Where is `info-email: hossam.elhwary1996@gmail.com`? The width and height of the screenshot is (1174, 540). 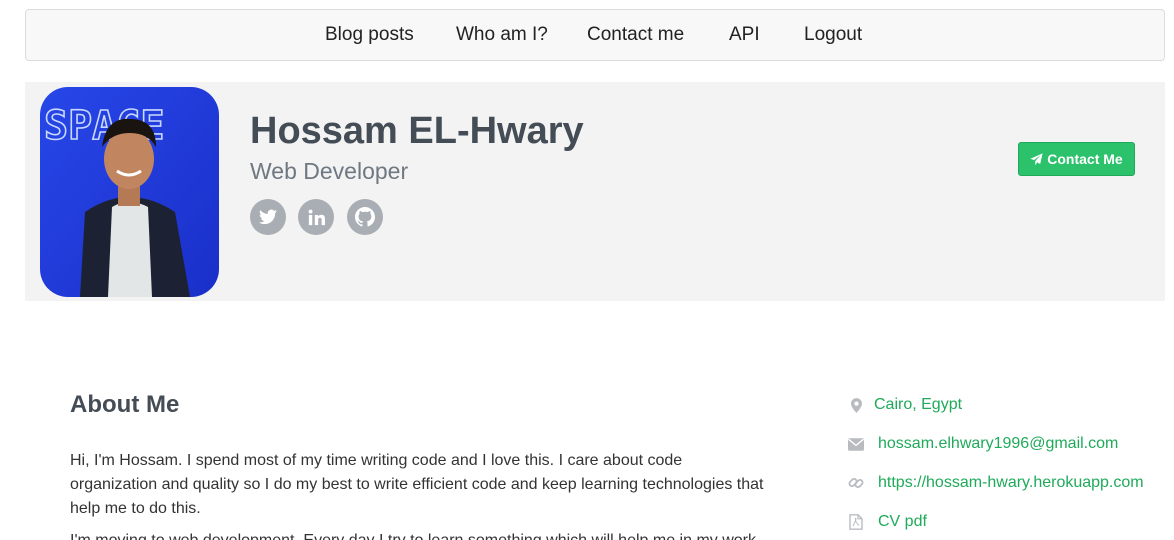
info-email: hossam.elhwary1996@gmail.com is located at coordinates (983, 444).